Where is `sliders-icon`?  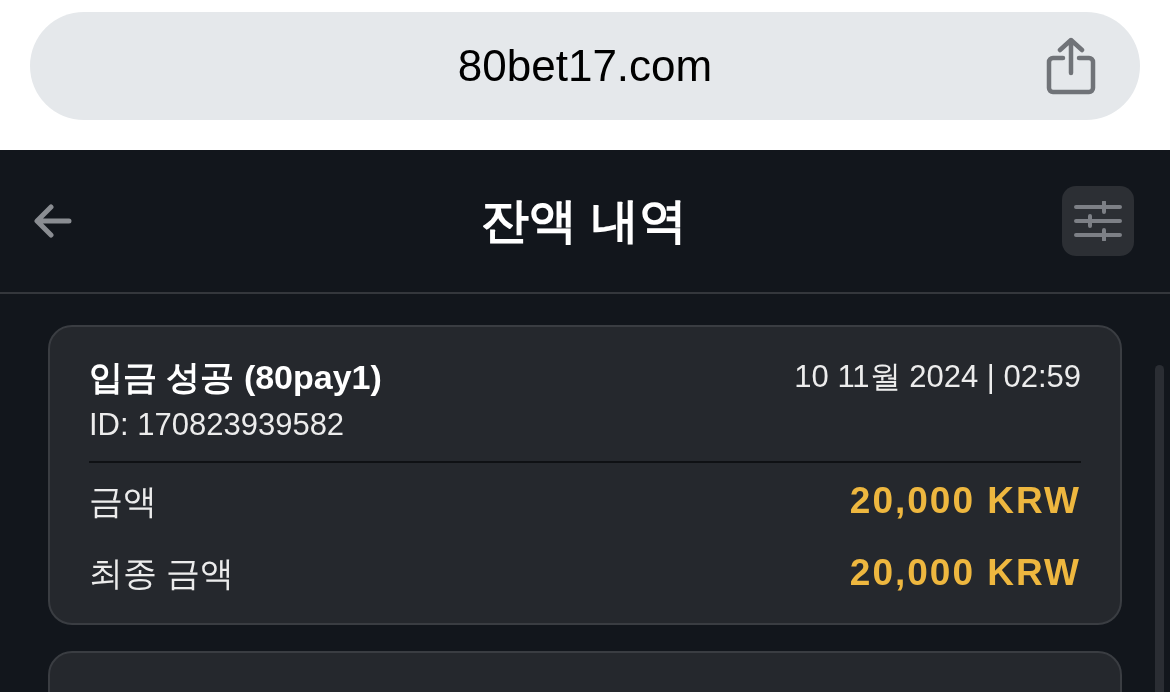
sliders-icon is located at coordinates (1098, 221).